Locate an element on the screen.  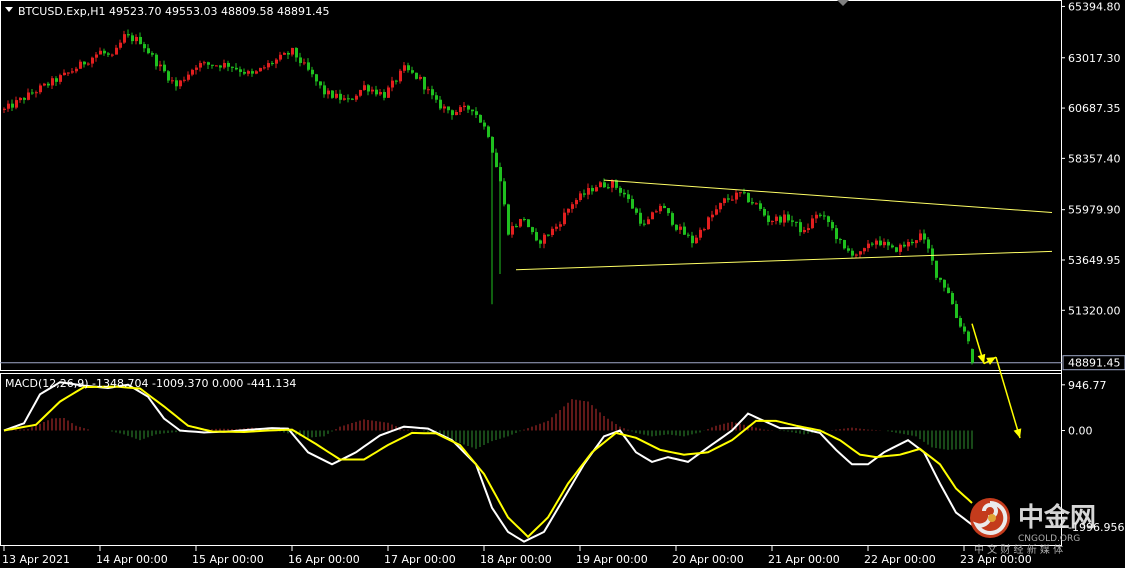
macd-histogram is located at coordinates (490, 424).